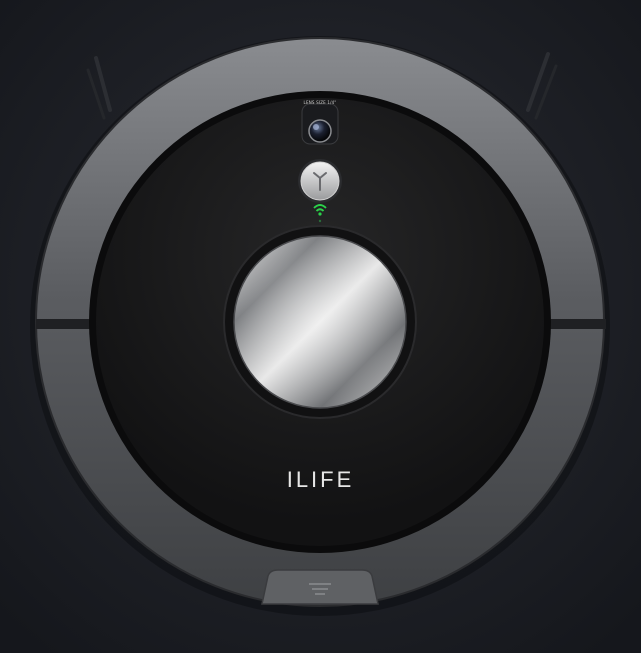  Describe the element at coordinates (320, 181) in the screenshot. I see `power-button-icon` at that location.